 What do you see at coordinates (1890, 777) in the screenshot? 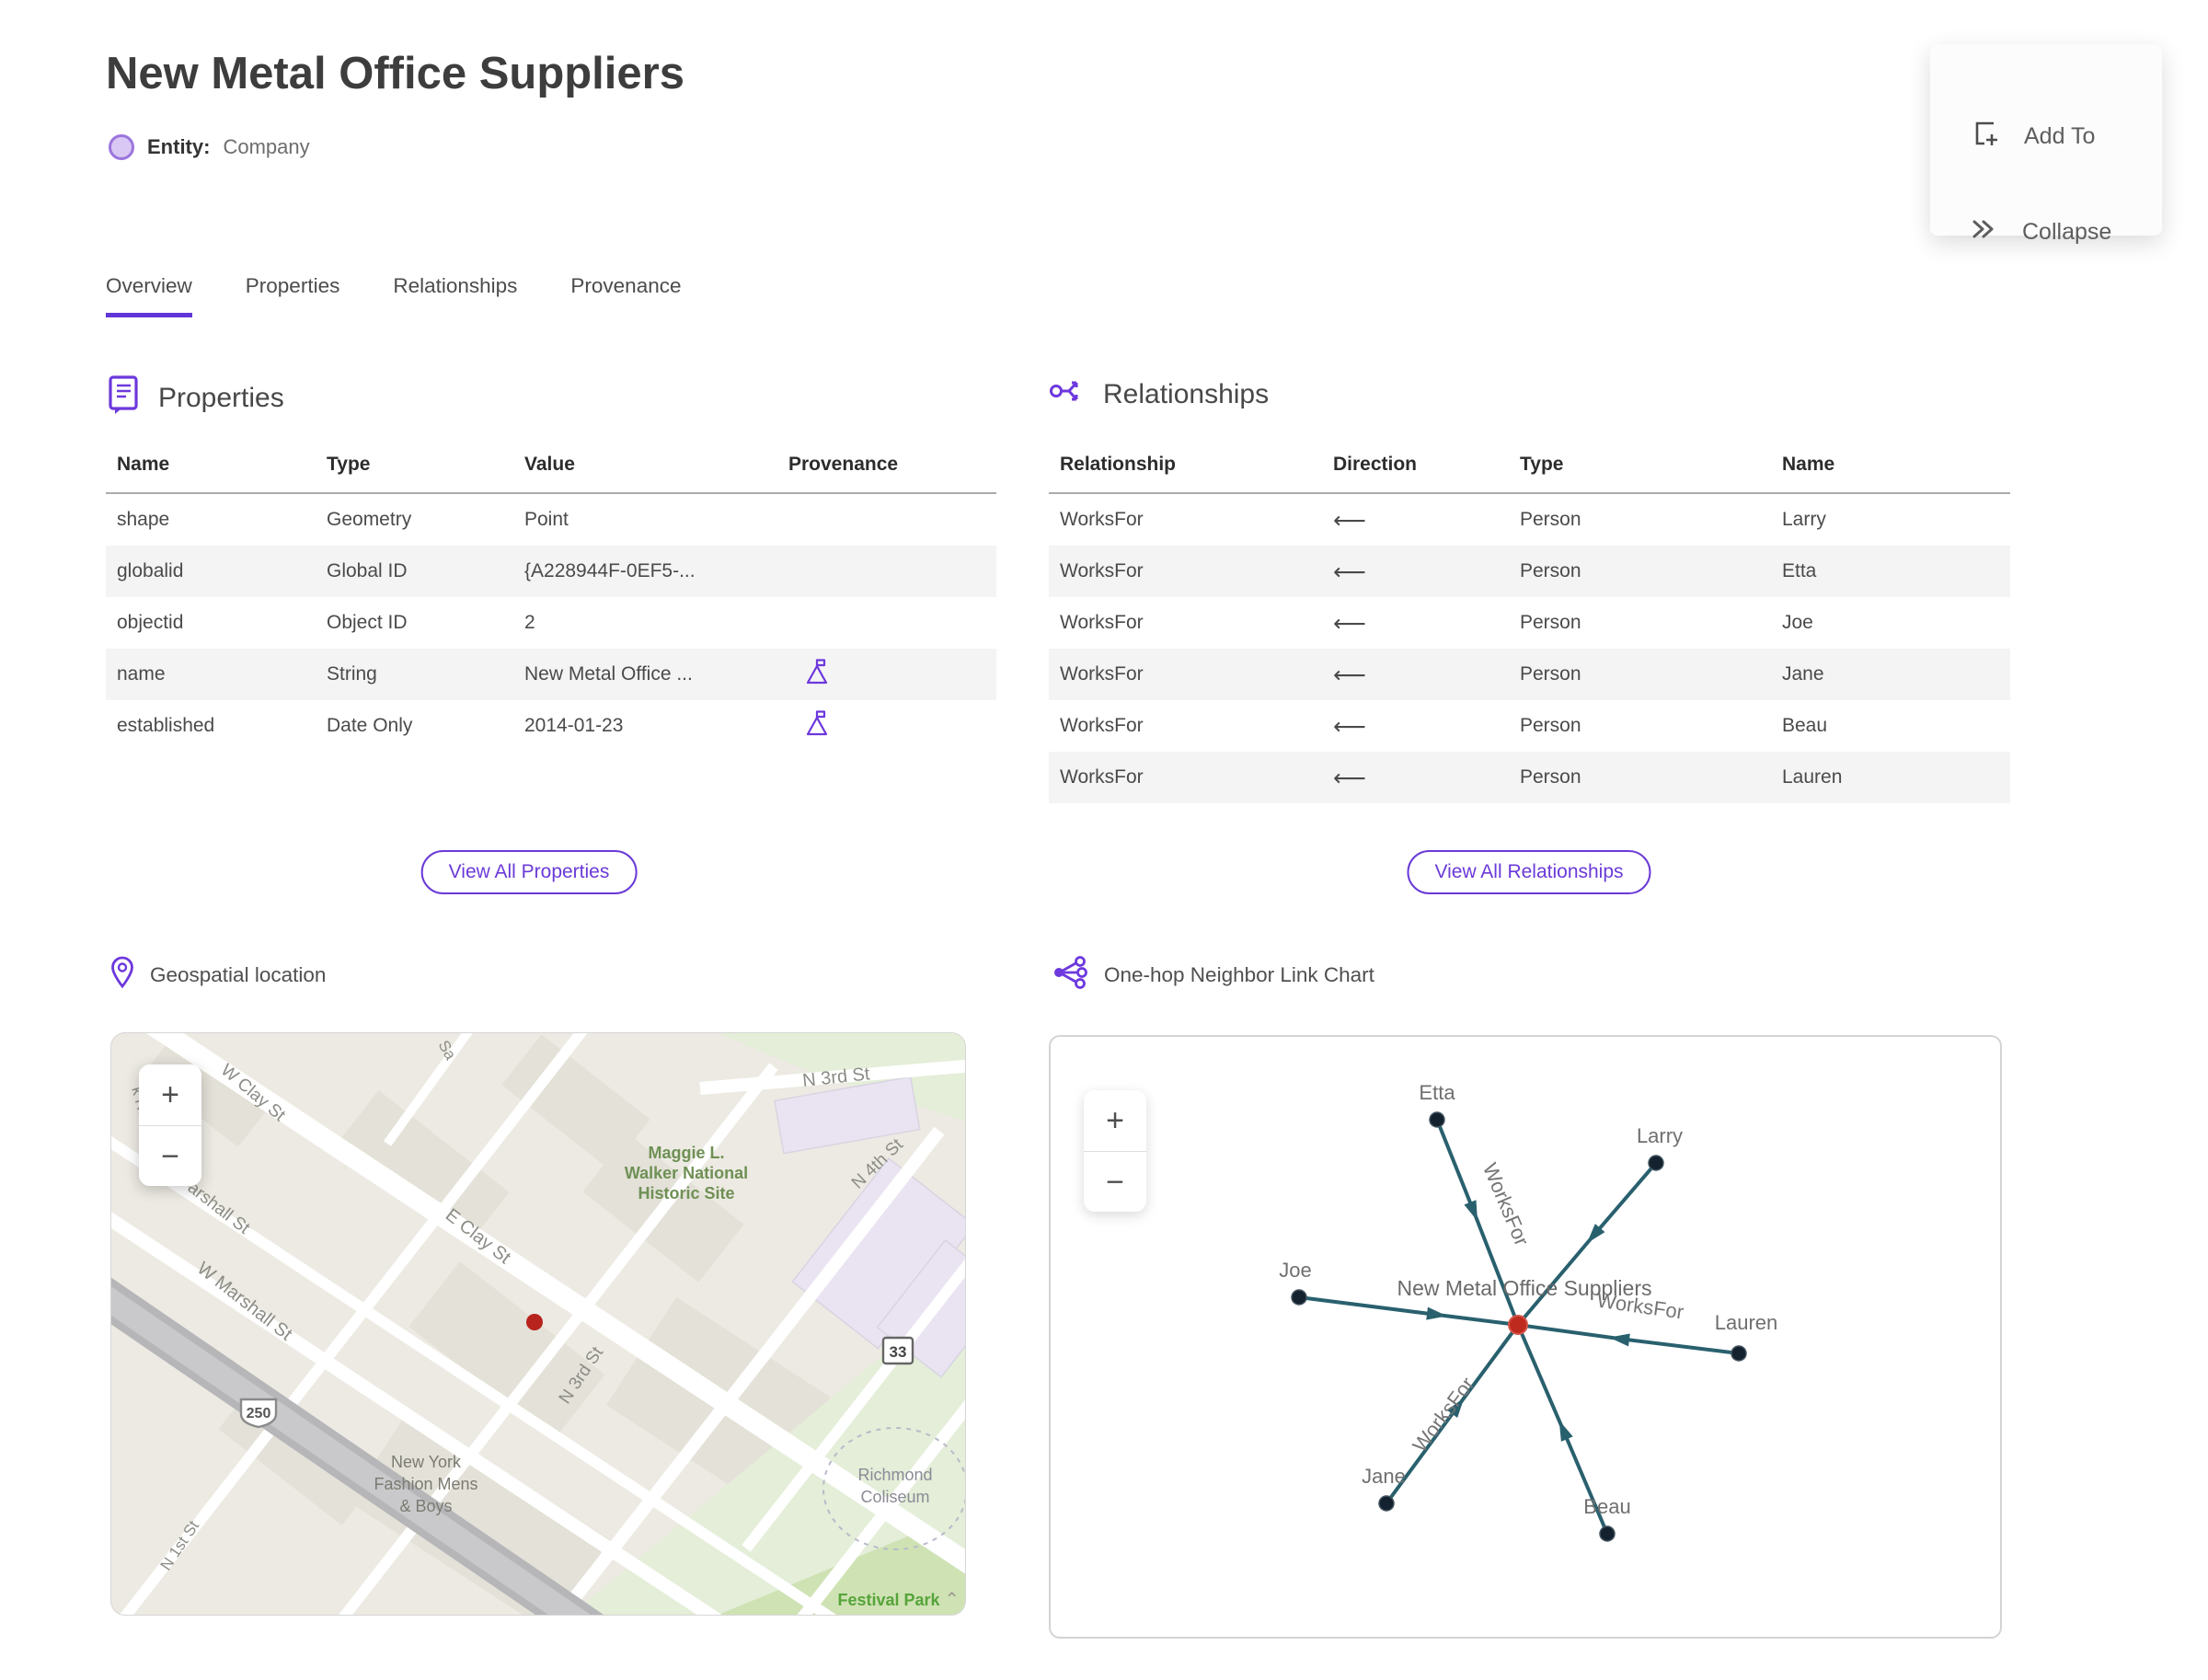
I see `related-name-link: Lauren` at bounding box center [1890, 777].